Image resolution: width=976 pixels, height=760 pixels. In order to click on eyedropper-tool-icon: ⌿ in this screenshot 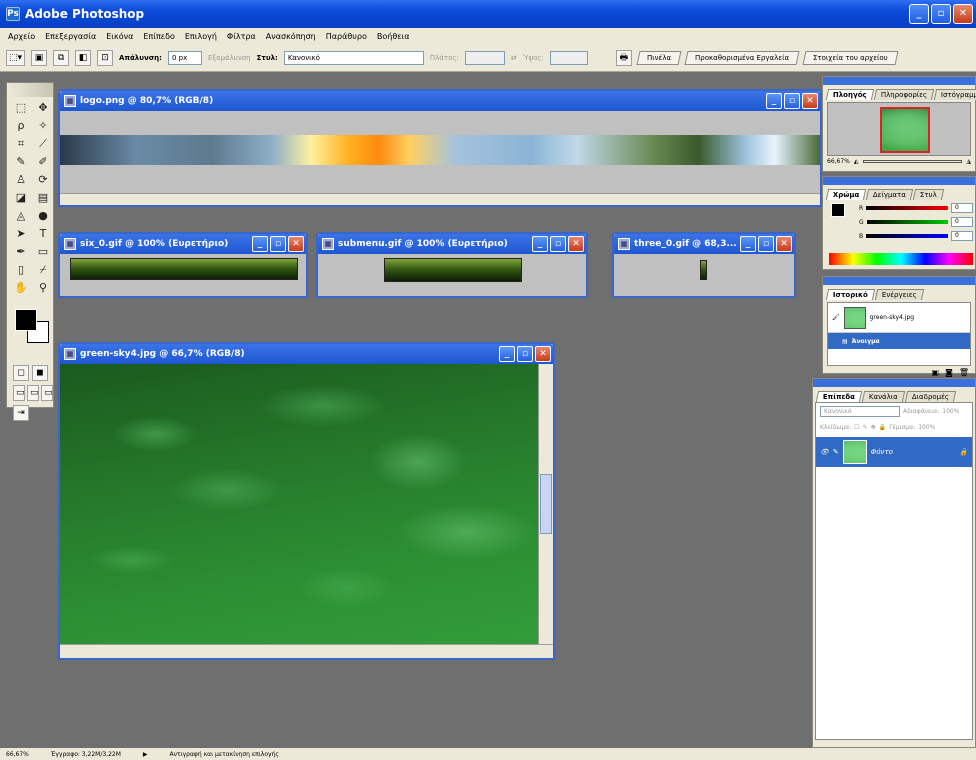, I will do `click(43, 270)`.